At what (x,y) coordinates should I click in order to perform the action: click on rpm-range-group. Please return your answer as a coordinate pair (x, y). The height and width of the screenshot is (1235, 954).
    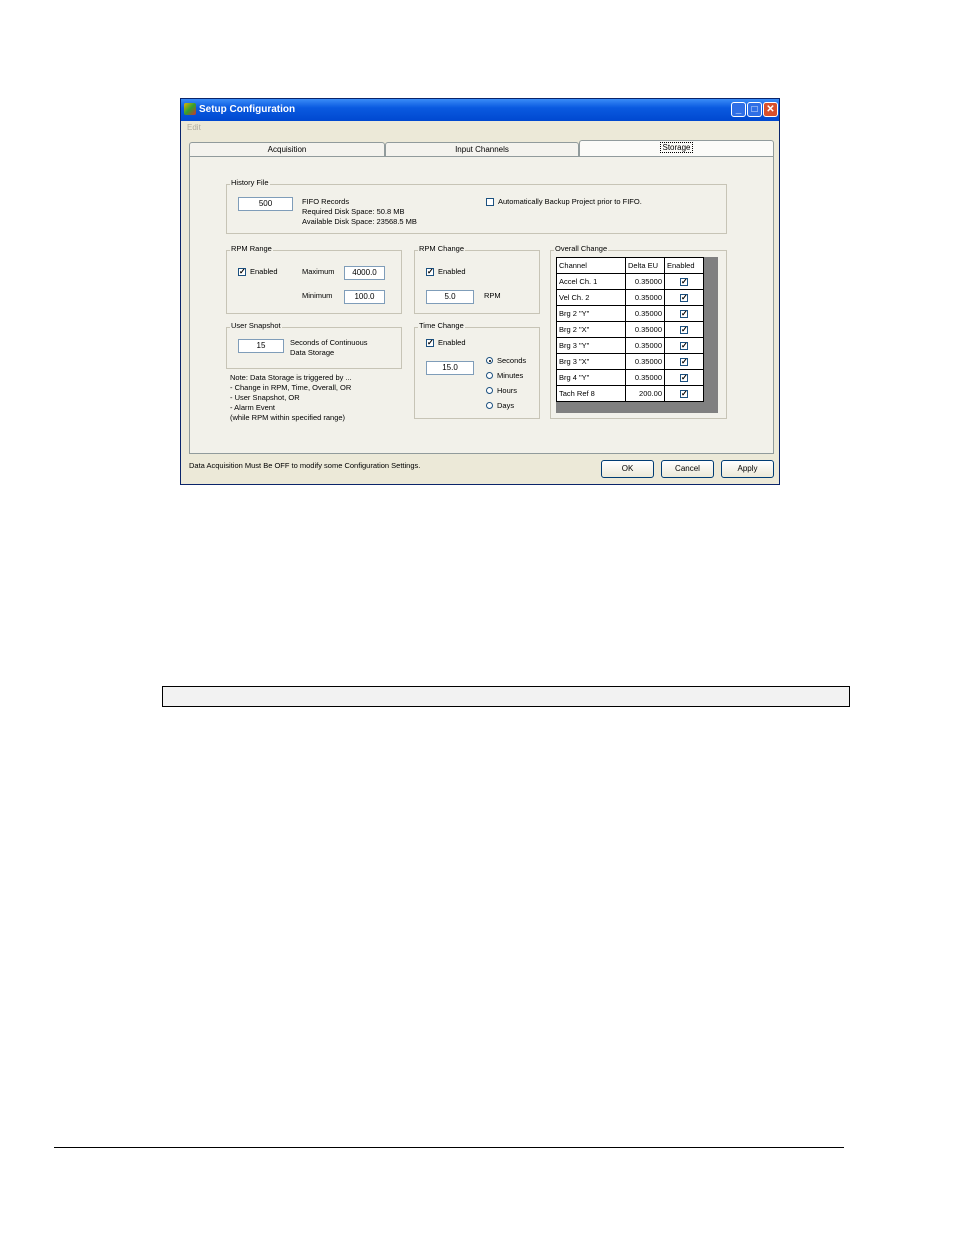
    Looking at the image, I should click on (314, 282).